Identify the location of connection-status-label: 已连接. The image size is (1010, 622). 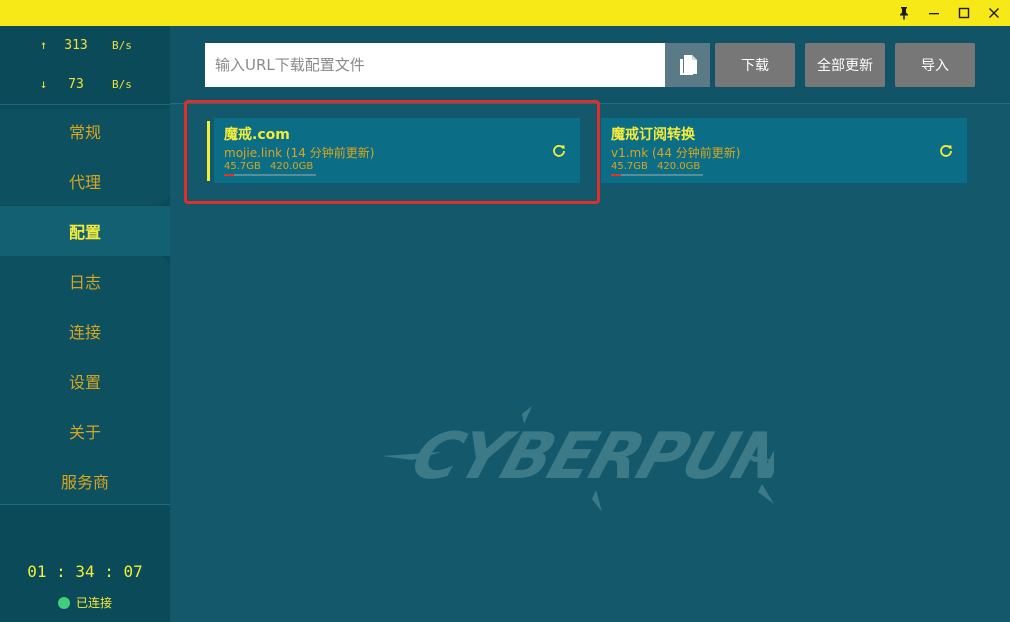
(93, 603).